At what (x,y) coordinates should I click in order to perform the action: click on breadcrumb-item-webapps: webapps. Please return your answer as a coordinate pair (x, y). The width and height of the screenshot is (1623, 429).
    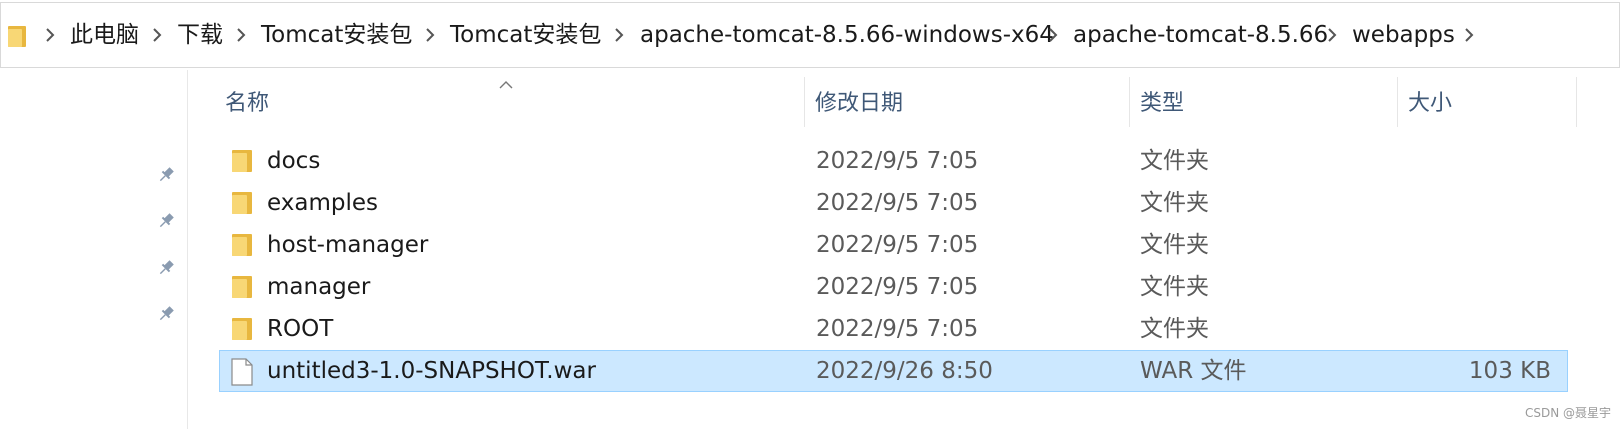
    Looking at the image, I should click on (1403, 35).